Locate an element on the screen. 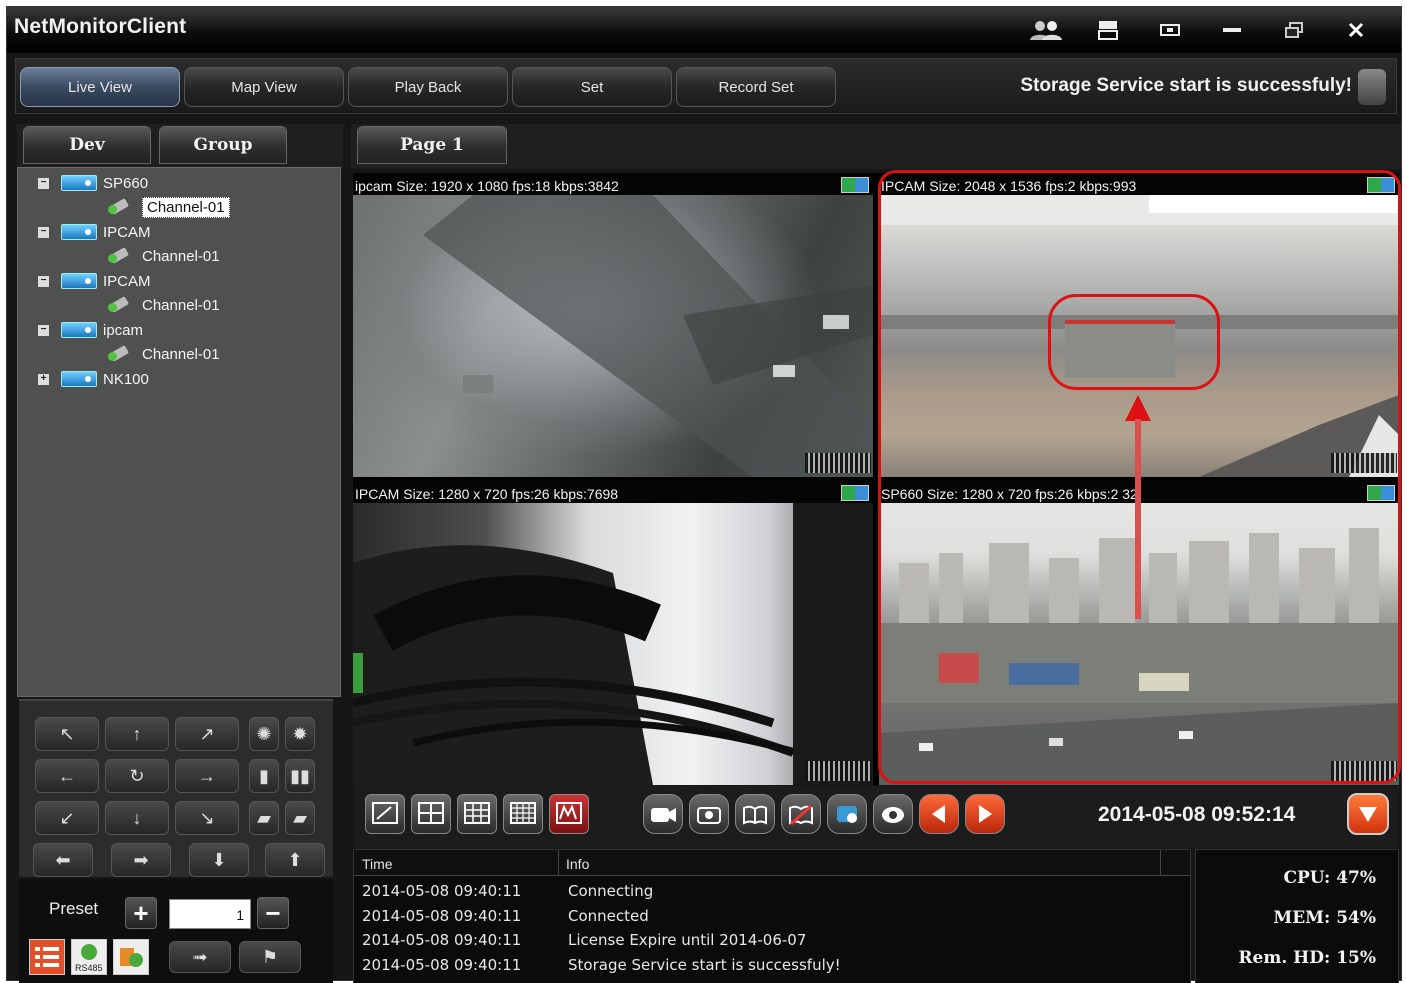  zoom-in-icon: ▰ is located at coordinates (264, 818).